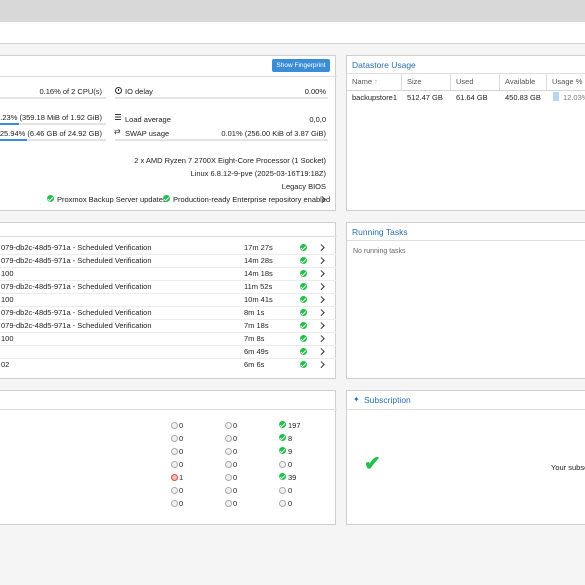  I want to click on task-duration: 8m 1s, so click(254, 312).